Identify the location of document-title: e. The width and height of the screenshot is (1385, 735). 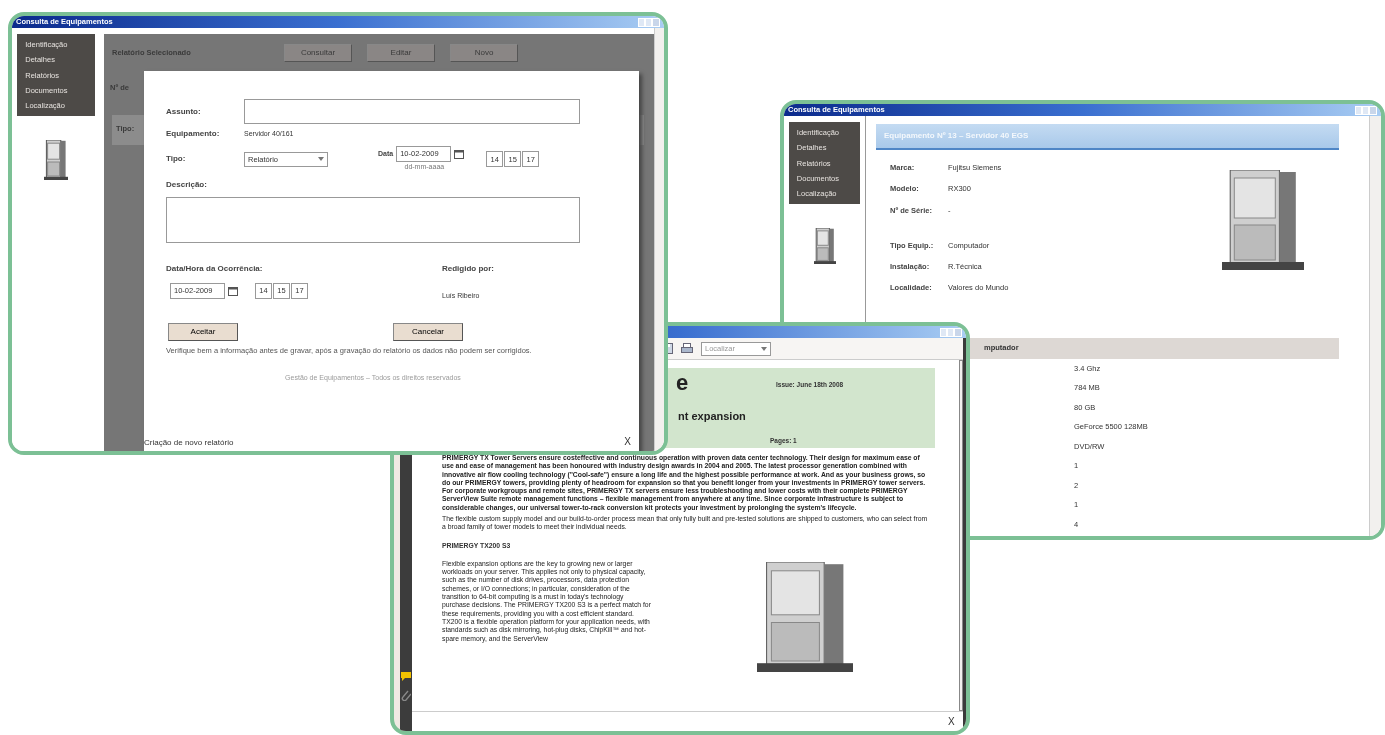
(682, 383).